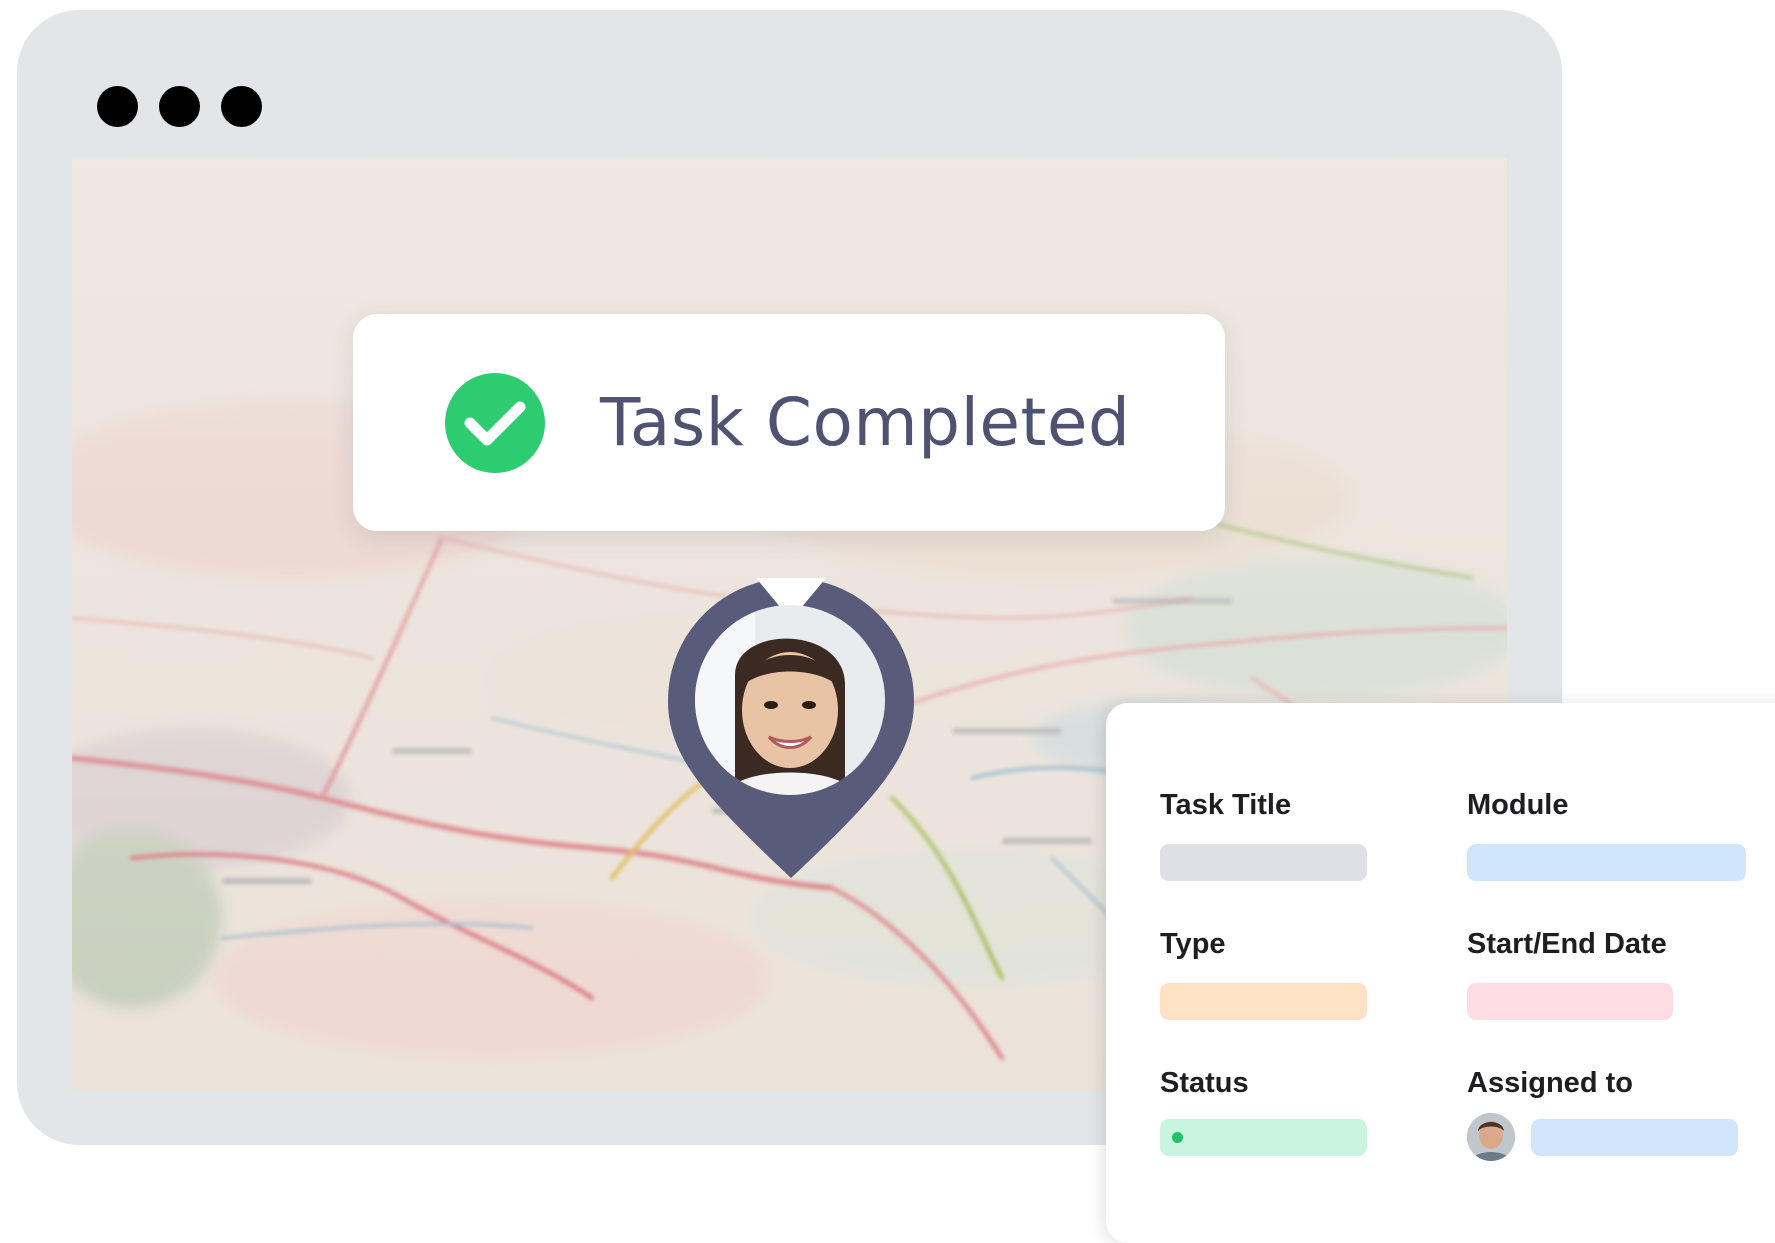 The height and width of the screenshot is (1243, 1775). Describe the element at coordinates (1550, 1083) in the screenshot. I see `assigned-to-label: Assigned to` at that location.